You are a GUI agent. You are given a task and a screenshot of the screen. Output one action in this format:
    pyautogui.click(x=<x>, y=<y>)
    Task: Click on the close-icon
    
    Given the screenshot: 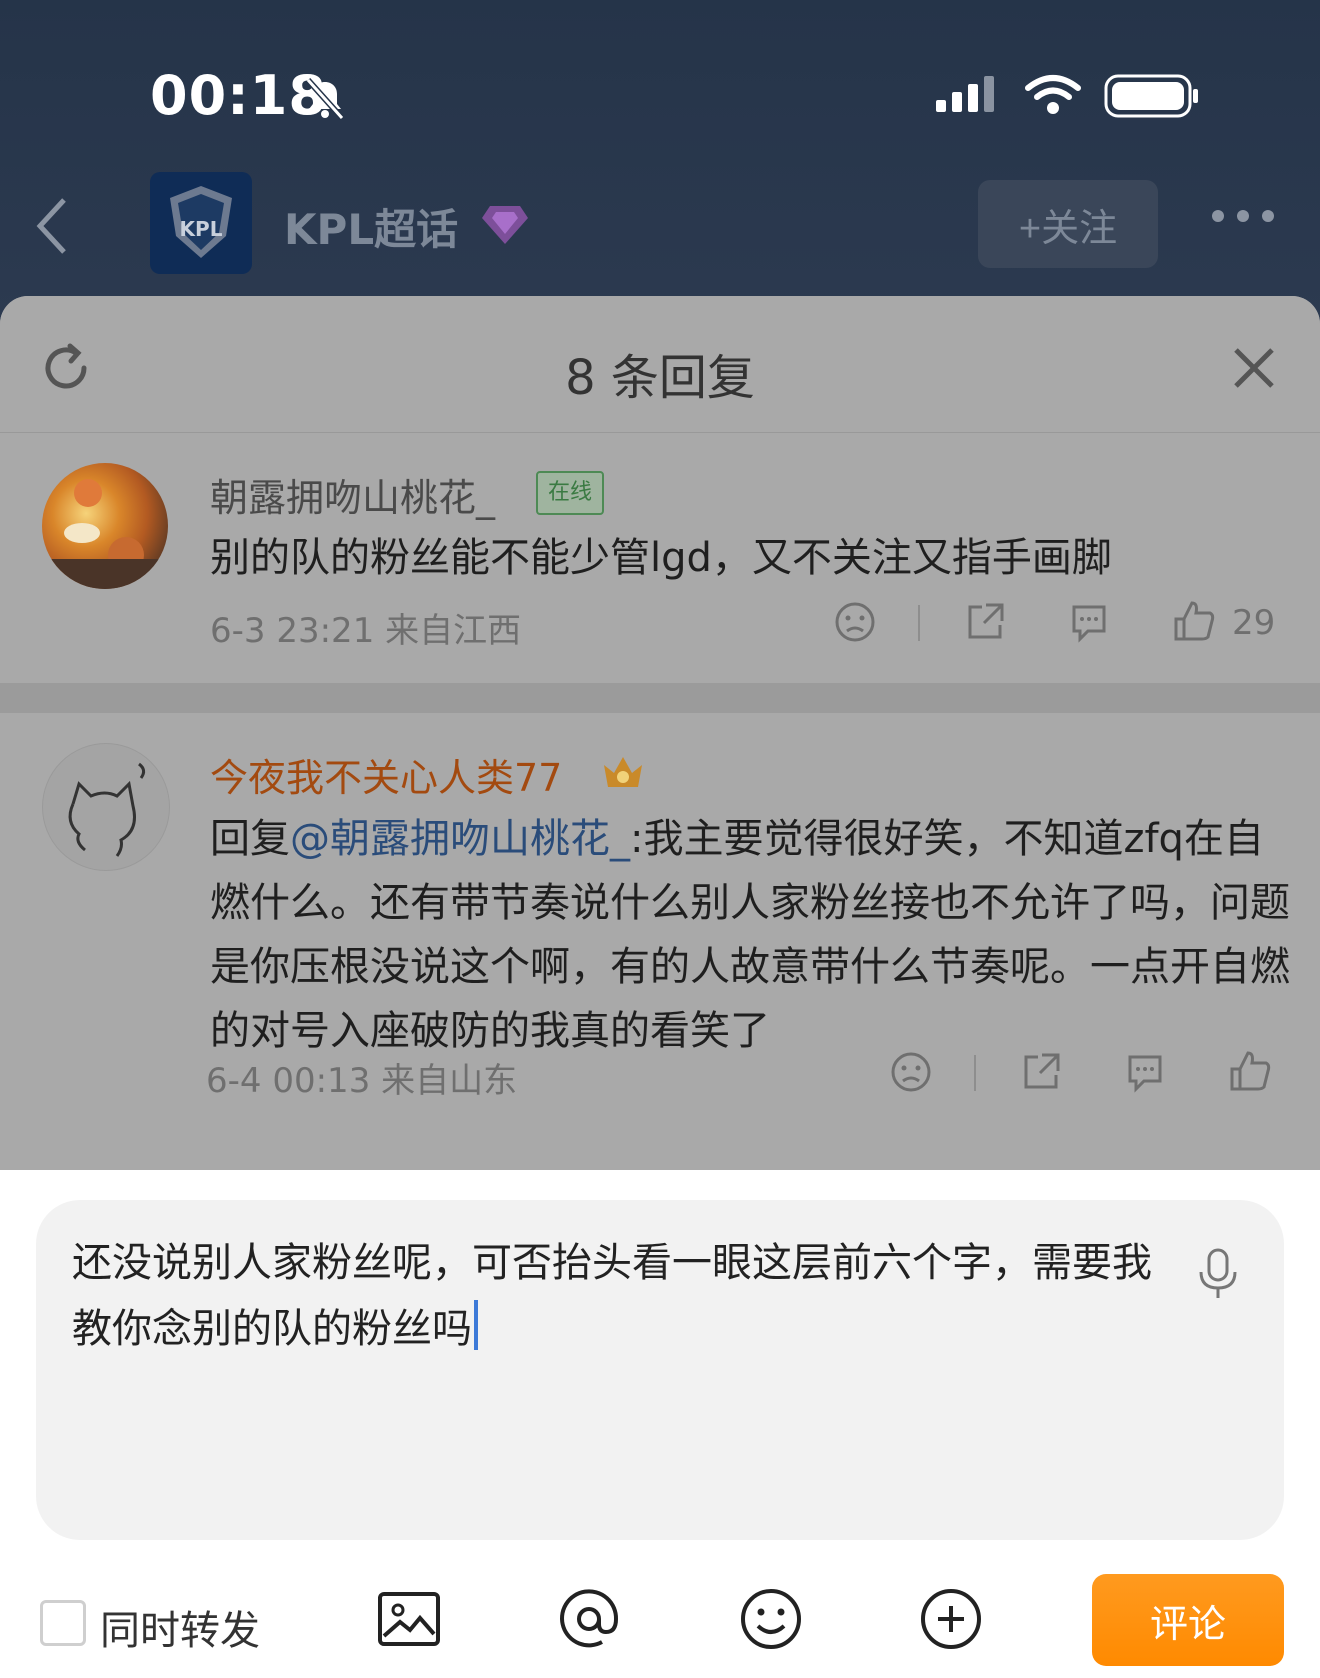 What is the action you would take?
    pyautogui.click(x=1254, y=368)
    